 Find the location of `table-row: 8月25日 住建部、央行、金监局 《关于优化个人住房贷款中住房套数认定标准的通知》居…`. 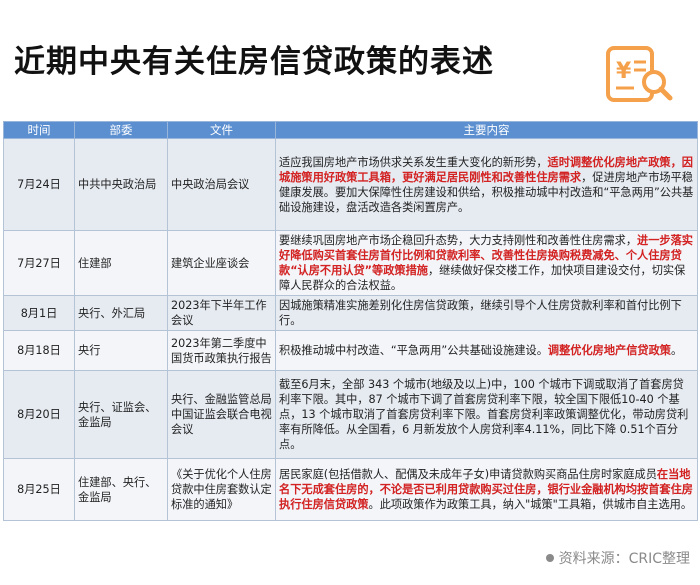

table-row: 8月25日 住建部、央行、金监局 《关于优化个人住房贷款中住房套数认定标准的通知》居… is located at coordinates (350, 489).